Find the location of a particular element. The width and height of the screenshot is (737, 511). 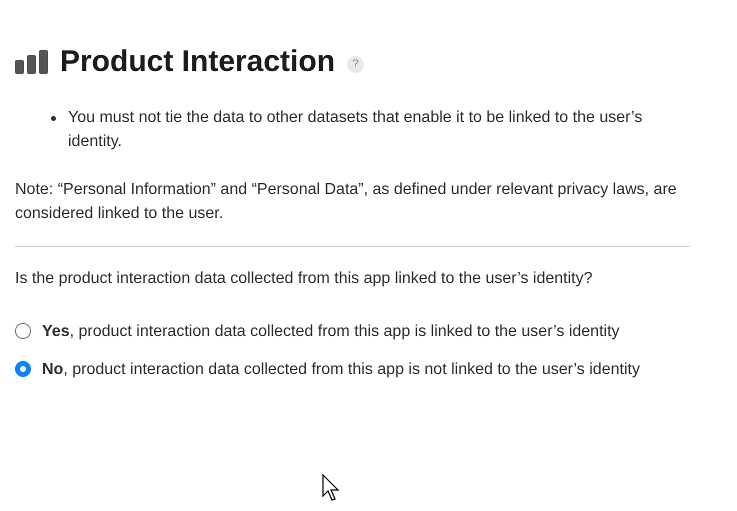

option-label: No, product interaction data collected from this app is not linked to the user’s identity is located at coordinates (341, 370).